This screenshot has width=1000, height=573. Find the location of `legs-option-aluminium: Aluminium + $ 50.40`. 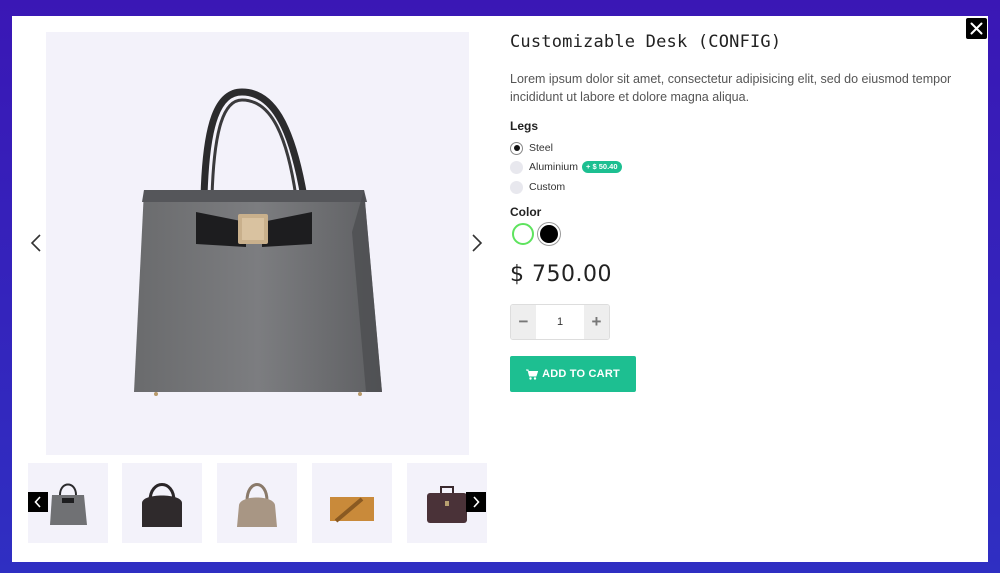

legs-option-aluminium: Aluminium + $ 50.40 is located at coordinates (566, 167).